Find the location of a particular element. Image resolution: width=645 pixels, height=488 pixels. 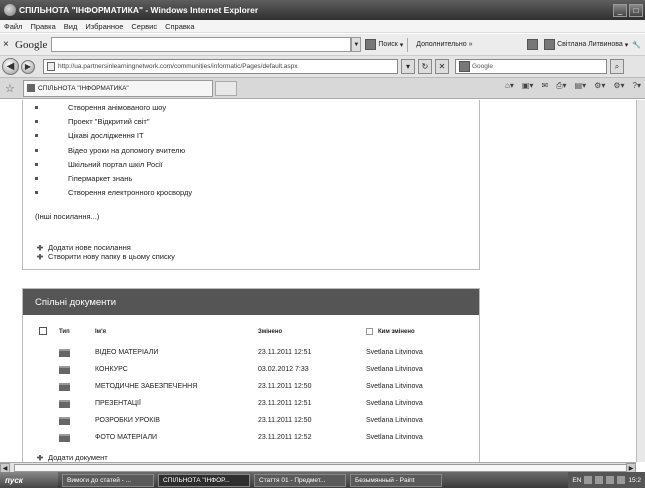

column-name: Ім'я is located at coordinates (100, 332).